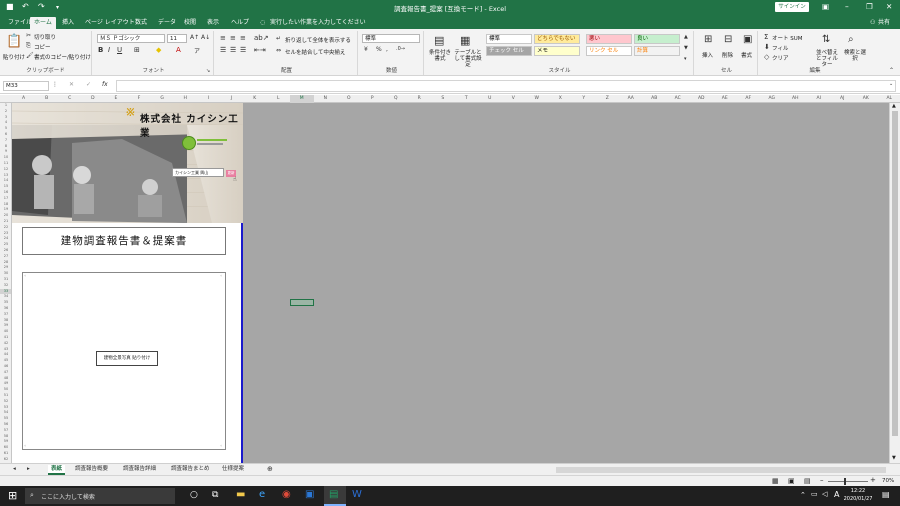 The height and width of the screenshot is (506, 900). What do you see at coordinates (780, 58) in the screenshot?
I see `clear-button: クリア` at bounding box center [780, 58].